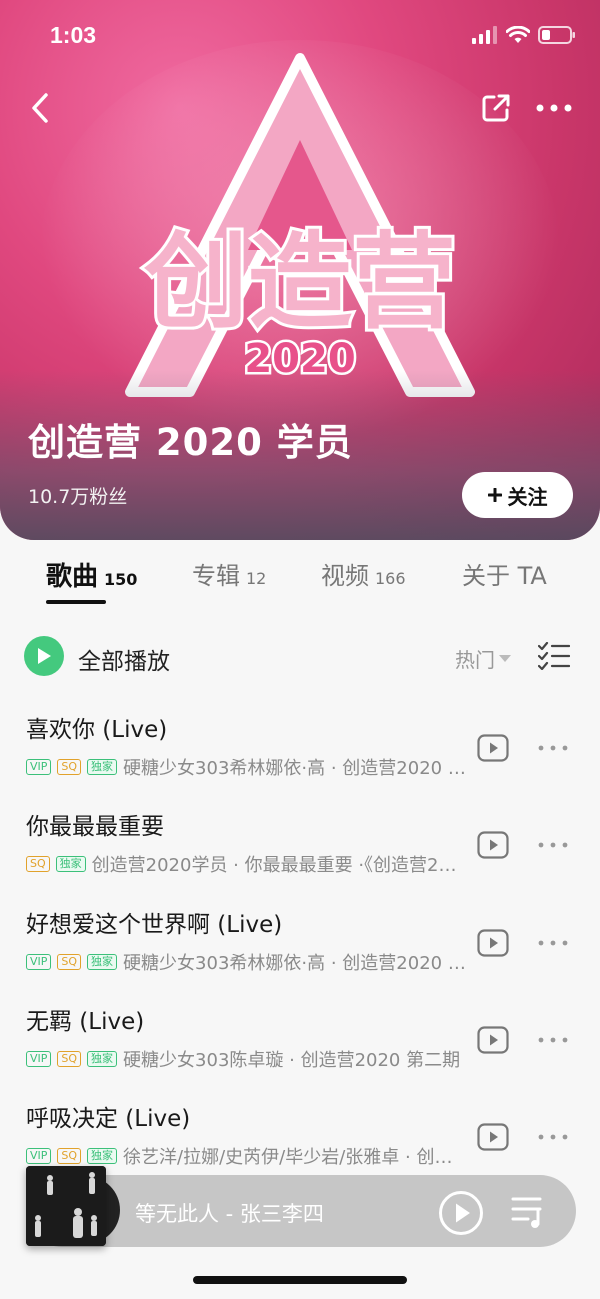 This screenshot has height=1299, width=600. What do you see at coordinates (124, 659) in the screenshot?
I see `play-all-label: 全部播放` at bounding box center [124, 659].